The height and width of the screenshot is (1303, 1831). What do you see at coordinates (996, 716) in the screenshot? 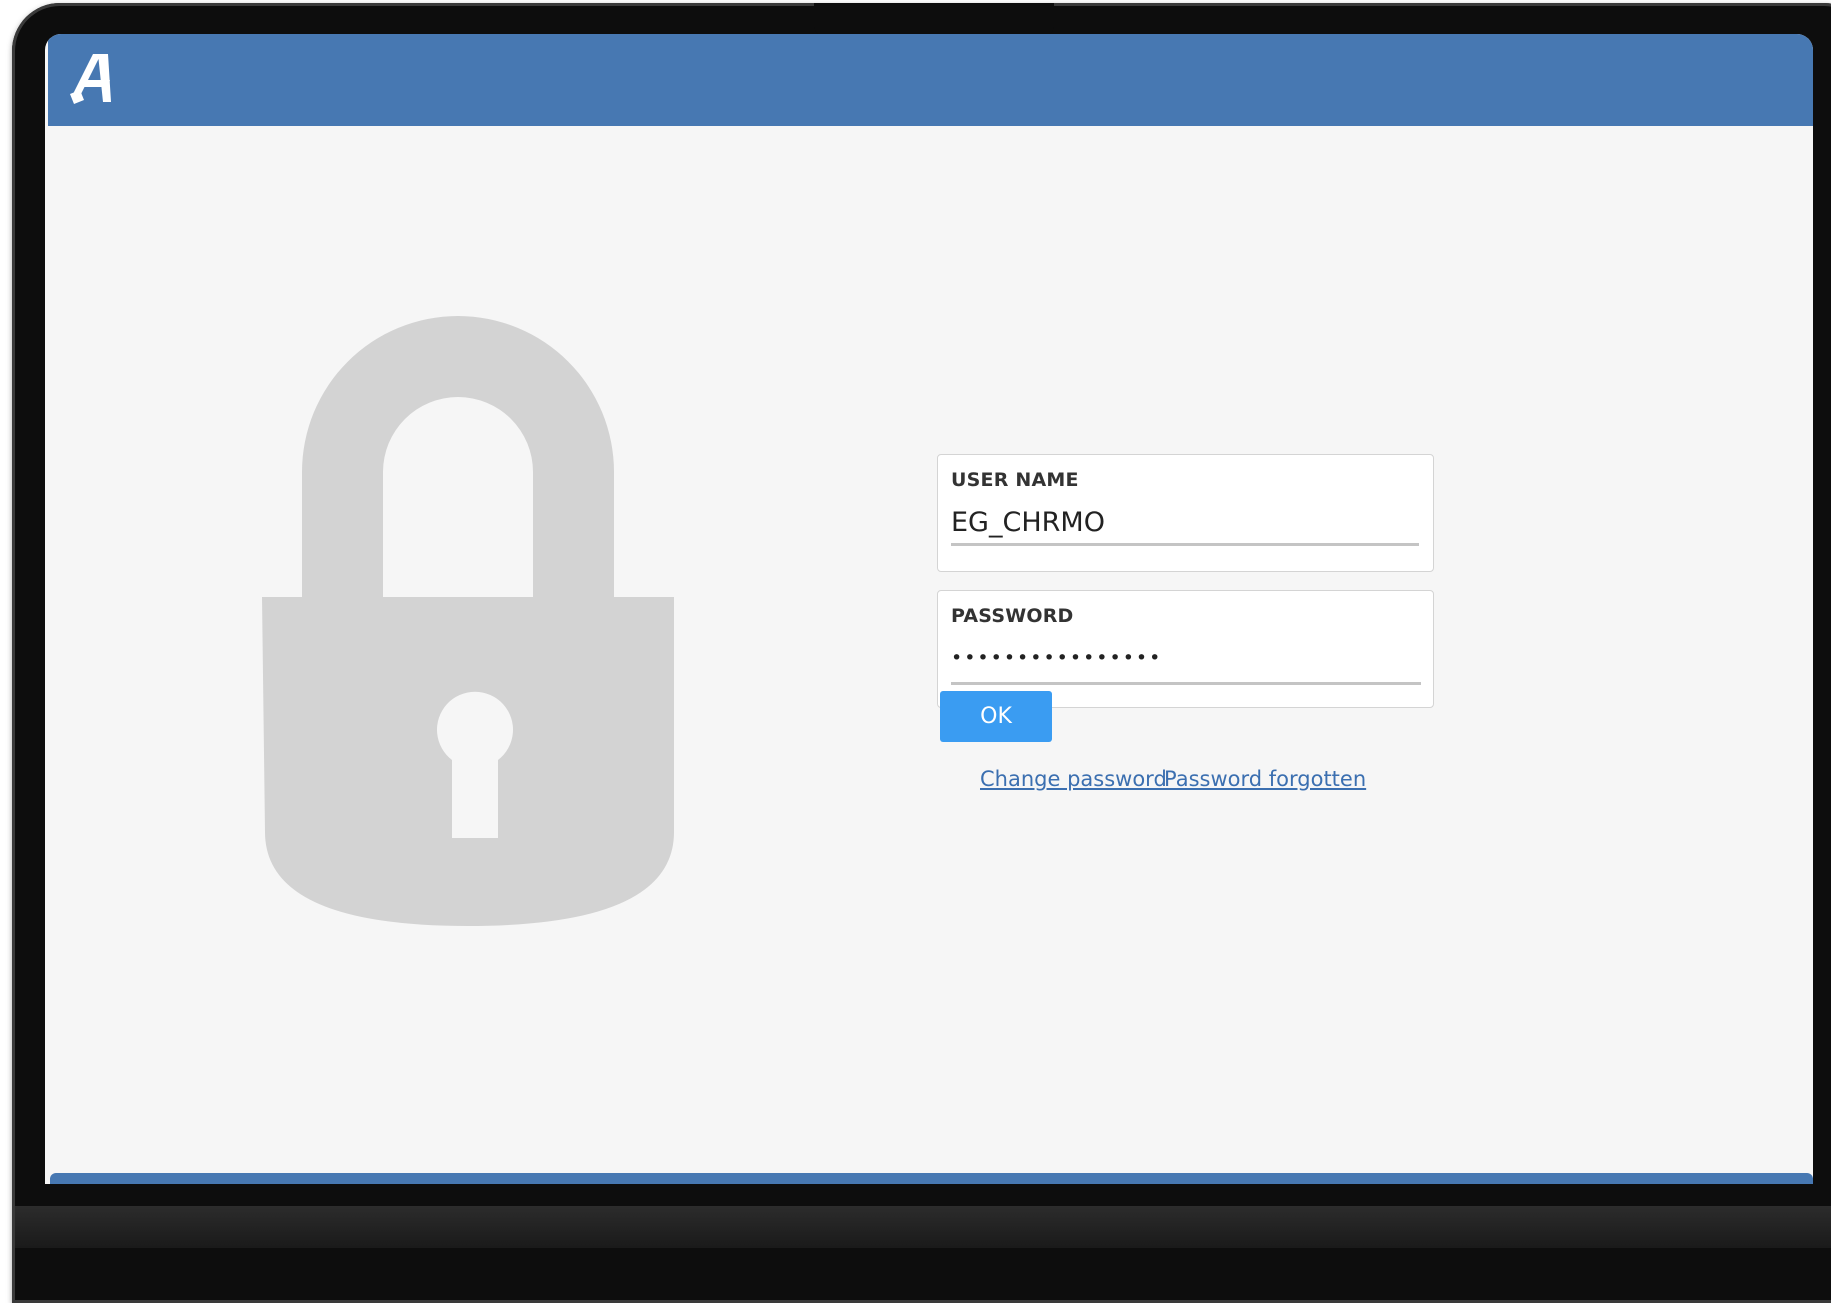
I see `ok-button: OK` at bounding box center [996, 716].